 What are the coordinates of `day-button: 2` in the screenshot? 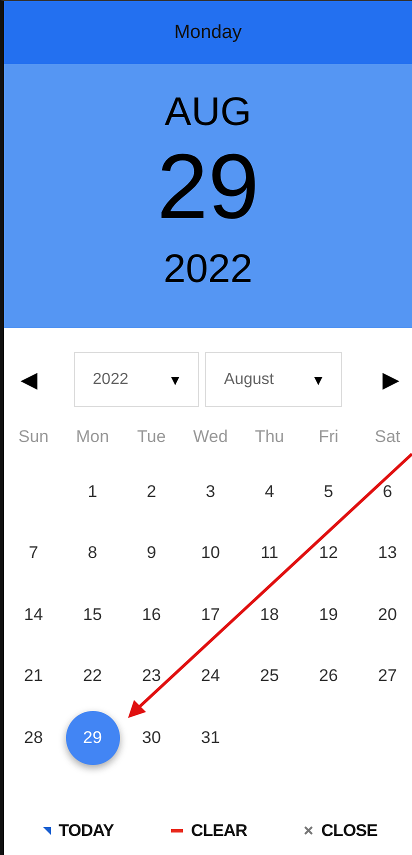 It's located at (151, 491).